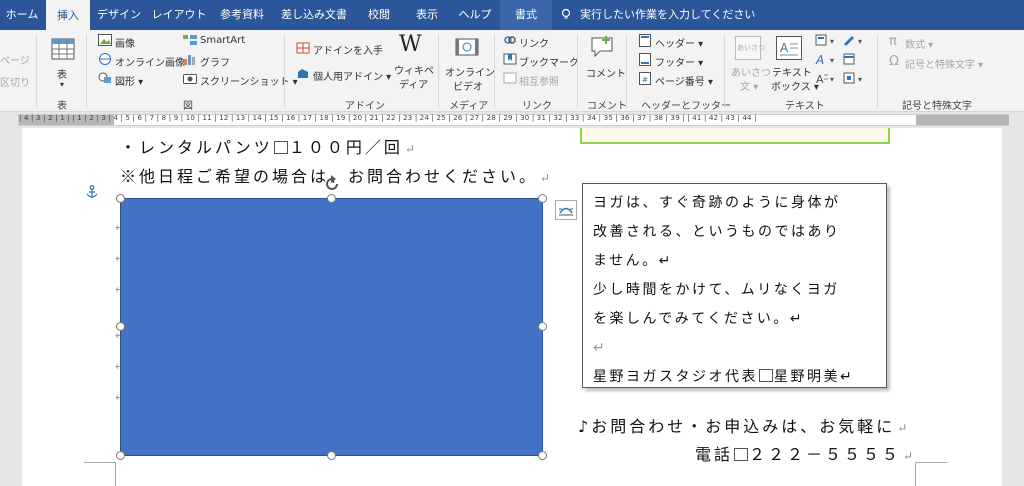 The width and height of the screenshot is (1024, 486). Describe the element at coordinates (526, 15) in the screenshot. I see `tab-format: 書式` at that location.